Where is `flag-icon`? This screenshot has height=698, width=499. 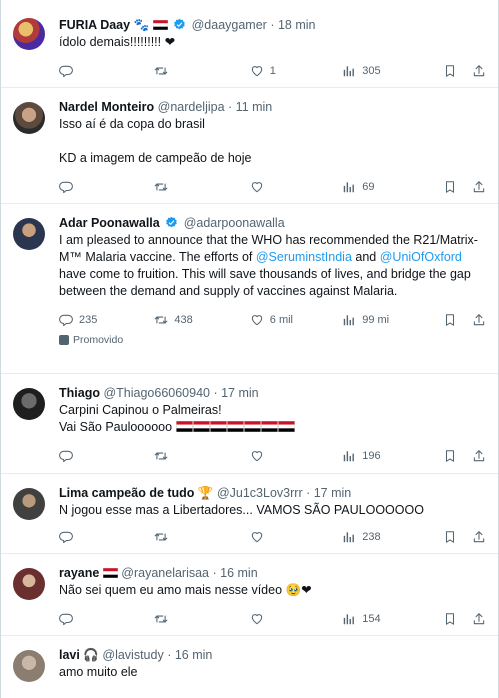 flag-icon is located at coordinates (160, 25).